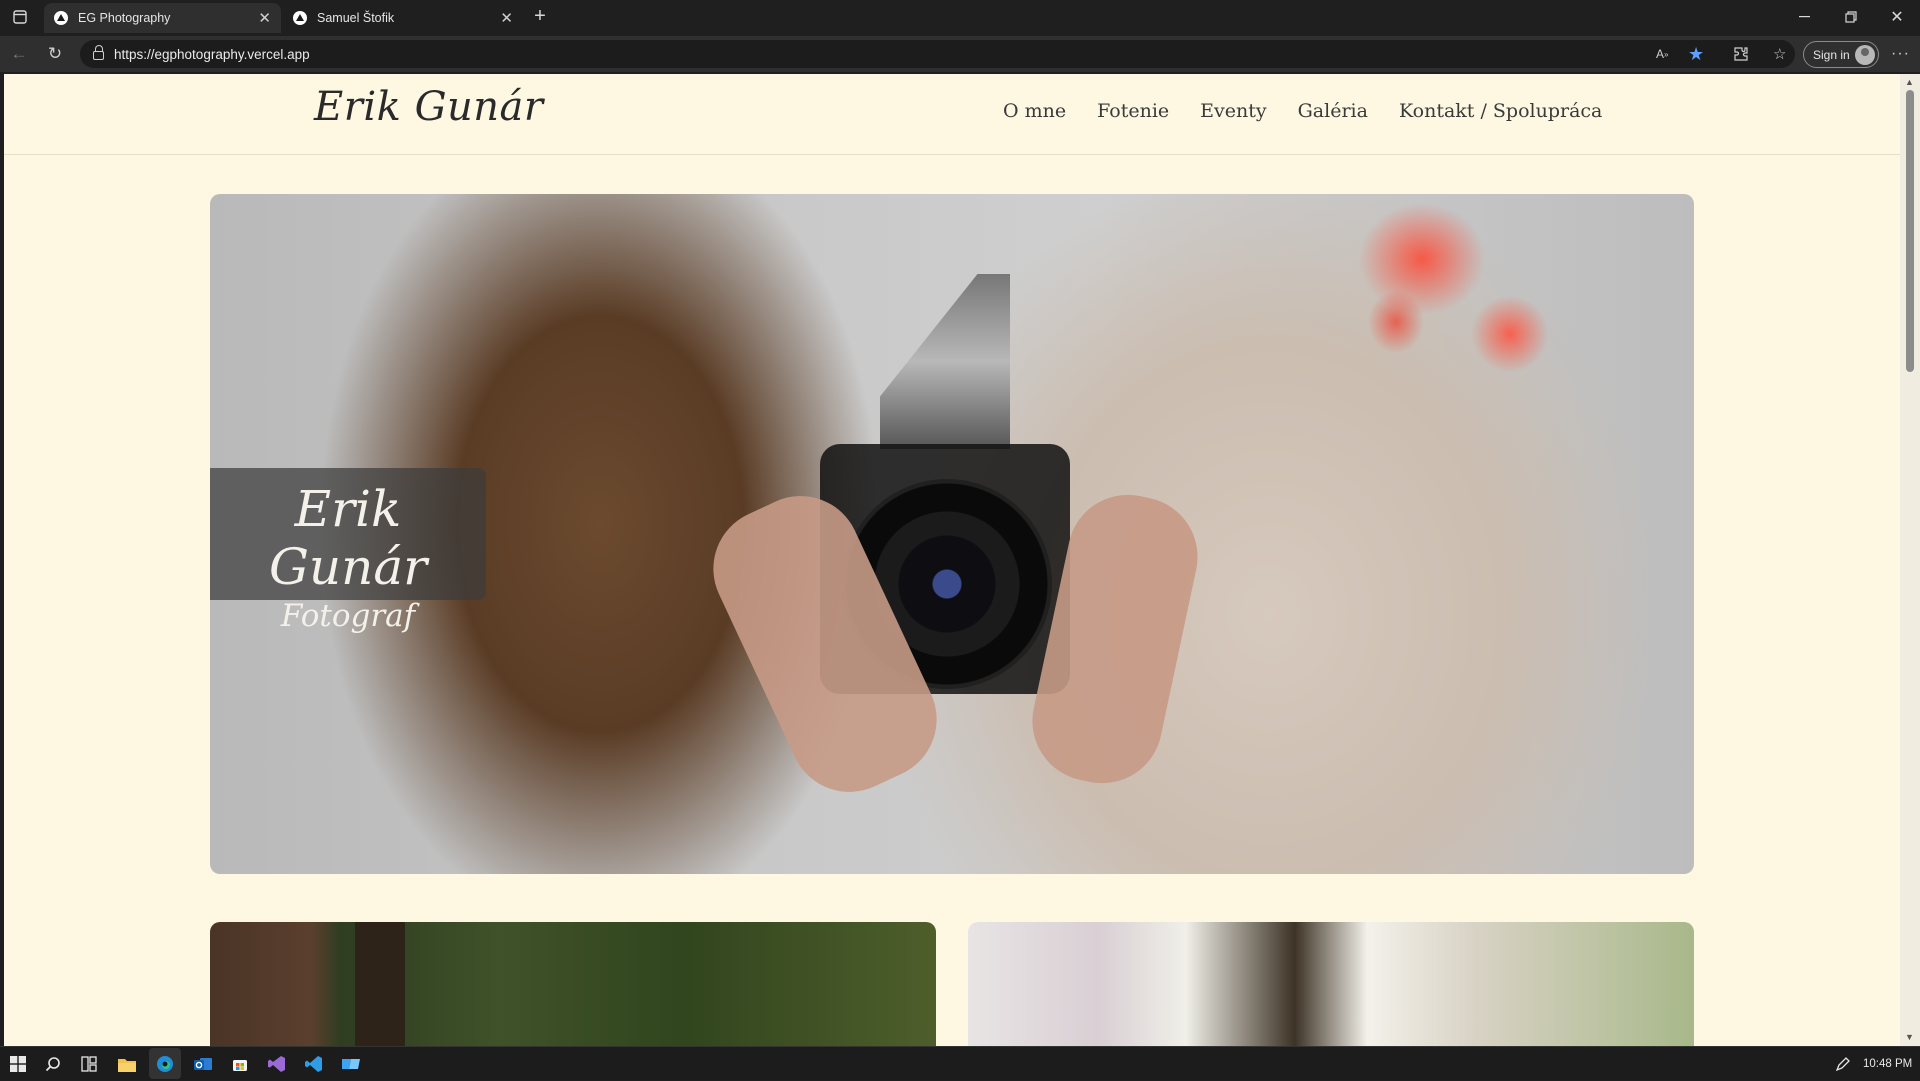  What do you see at coordinates (203, 1064) in the screenshot?
I see `outlook-icon` at bounding box center [203, 1064].